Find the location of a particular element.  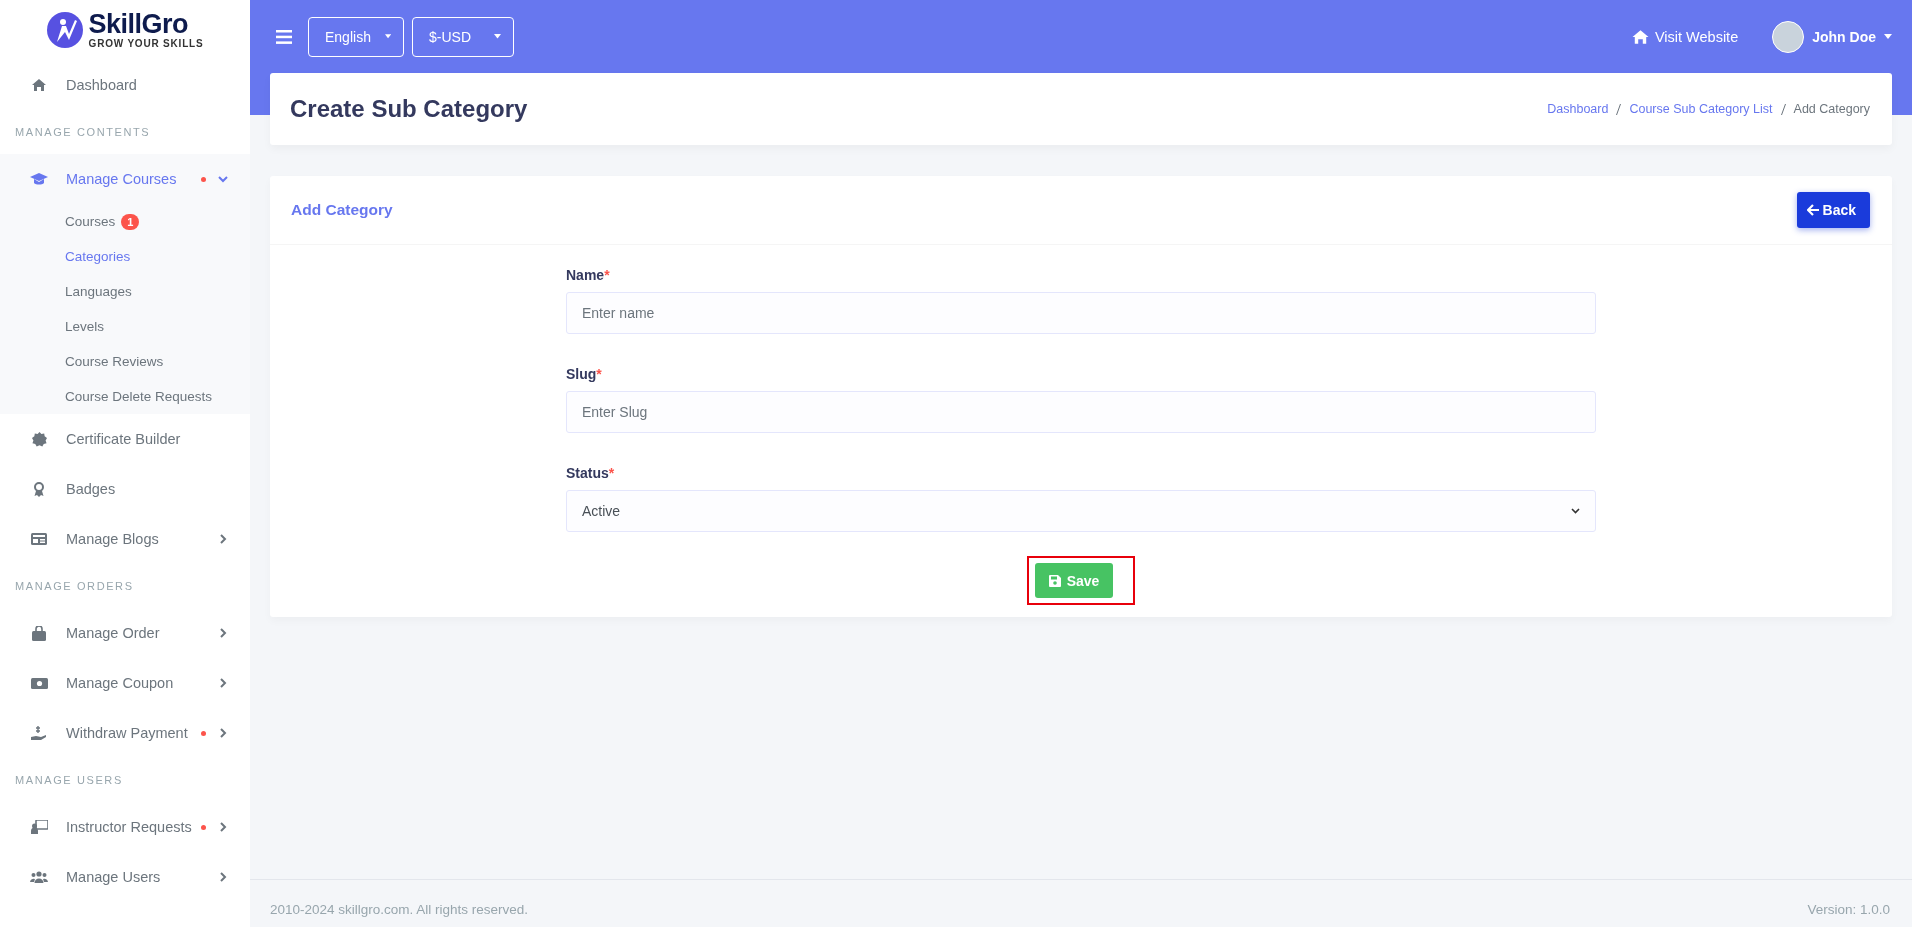

field-label: Status* is located at coordinates (591, 473).